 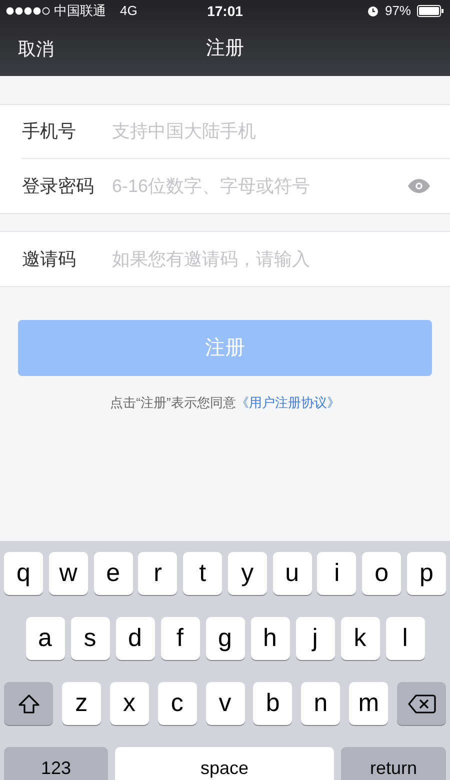 I want to click on shift-icon, so click(x=29, y=704).